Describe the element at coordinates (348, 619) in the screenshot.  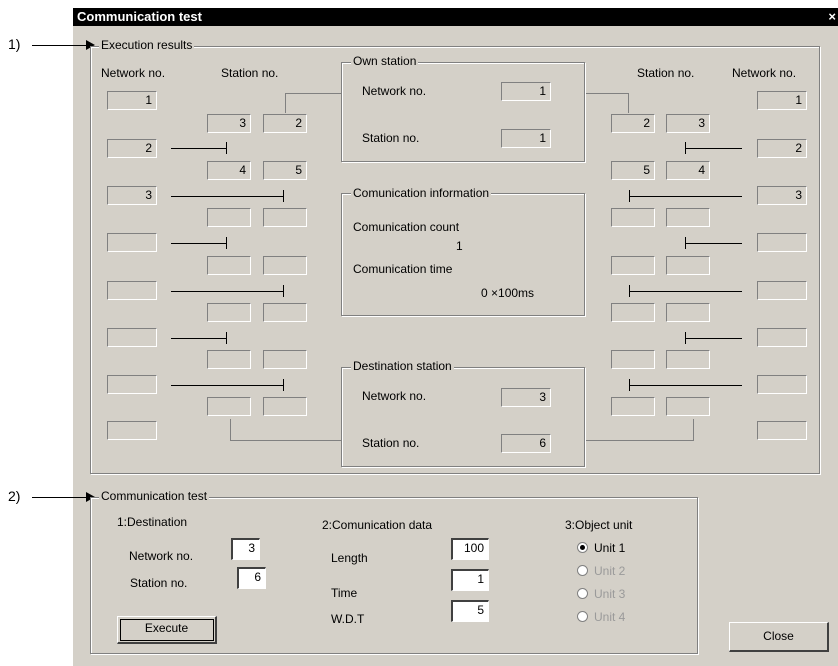
I see `wdt-label: W.D.T` at that location.